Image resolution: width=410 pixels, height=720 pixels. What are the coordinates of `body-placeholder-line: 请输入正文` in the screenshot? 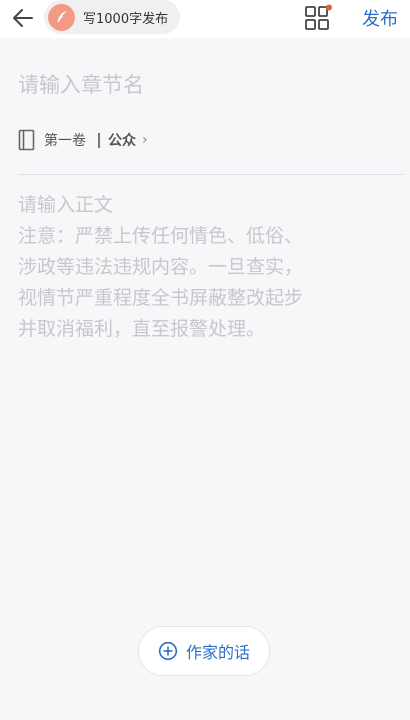 It's located at (66, 205).